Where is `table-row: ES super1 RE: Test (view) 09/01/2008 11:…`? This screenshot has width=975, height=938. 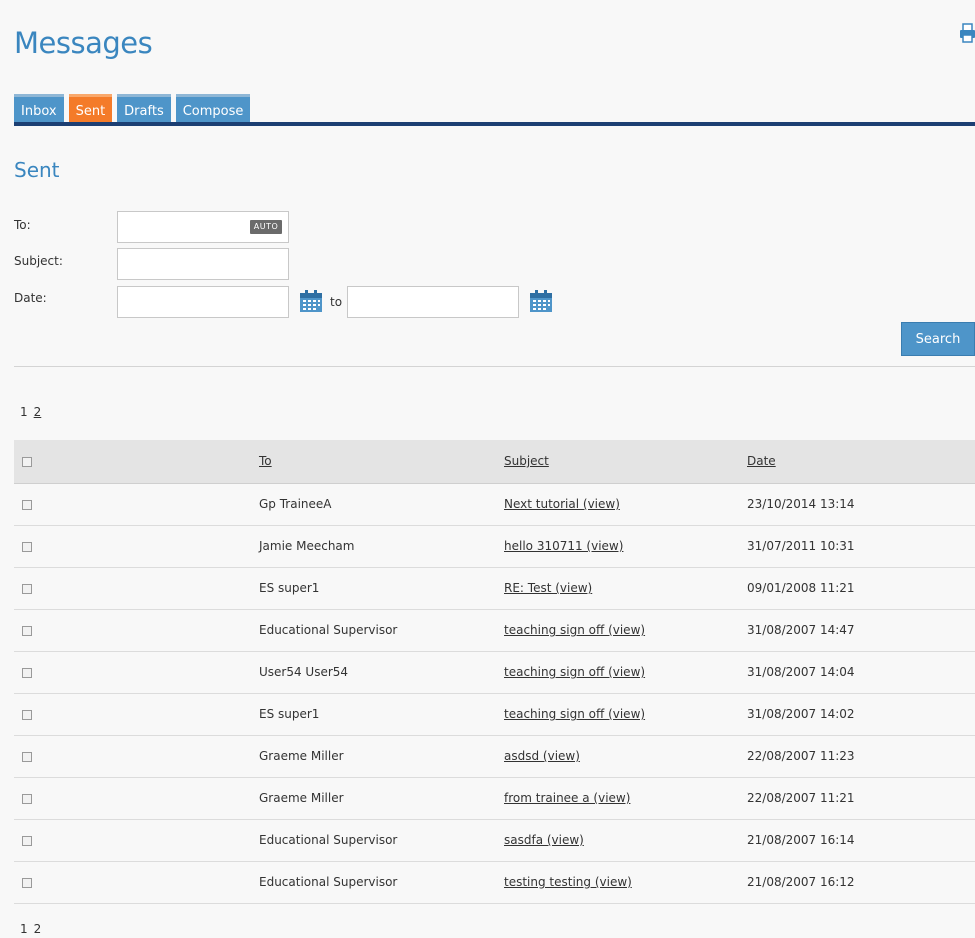
table-row: ES super1 RE: Test (view) 09/01/2008 11:… is located at coordinates (494, 588).